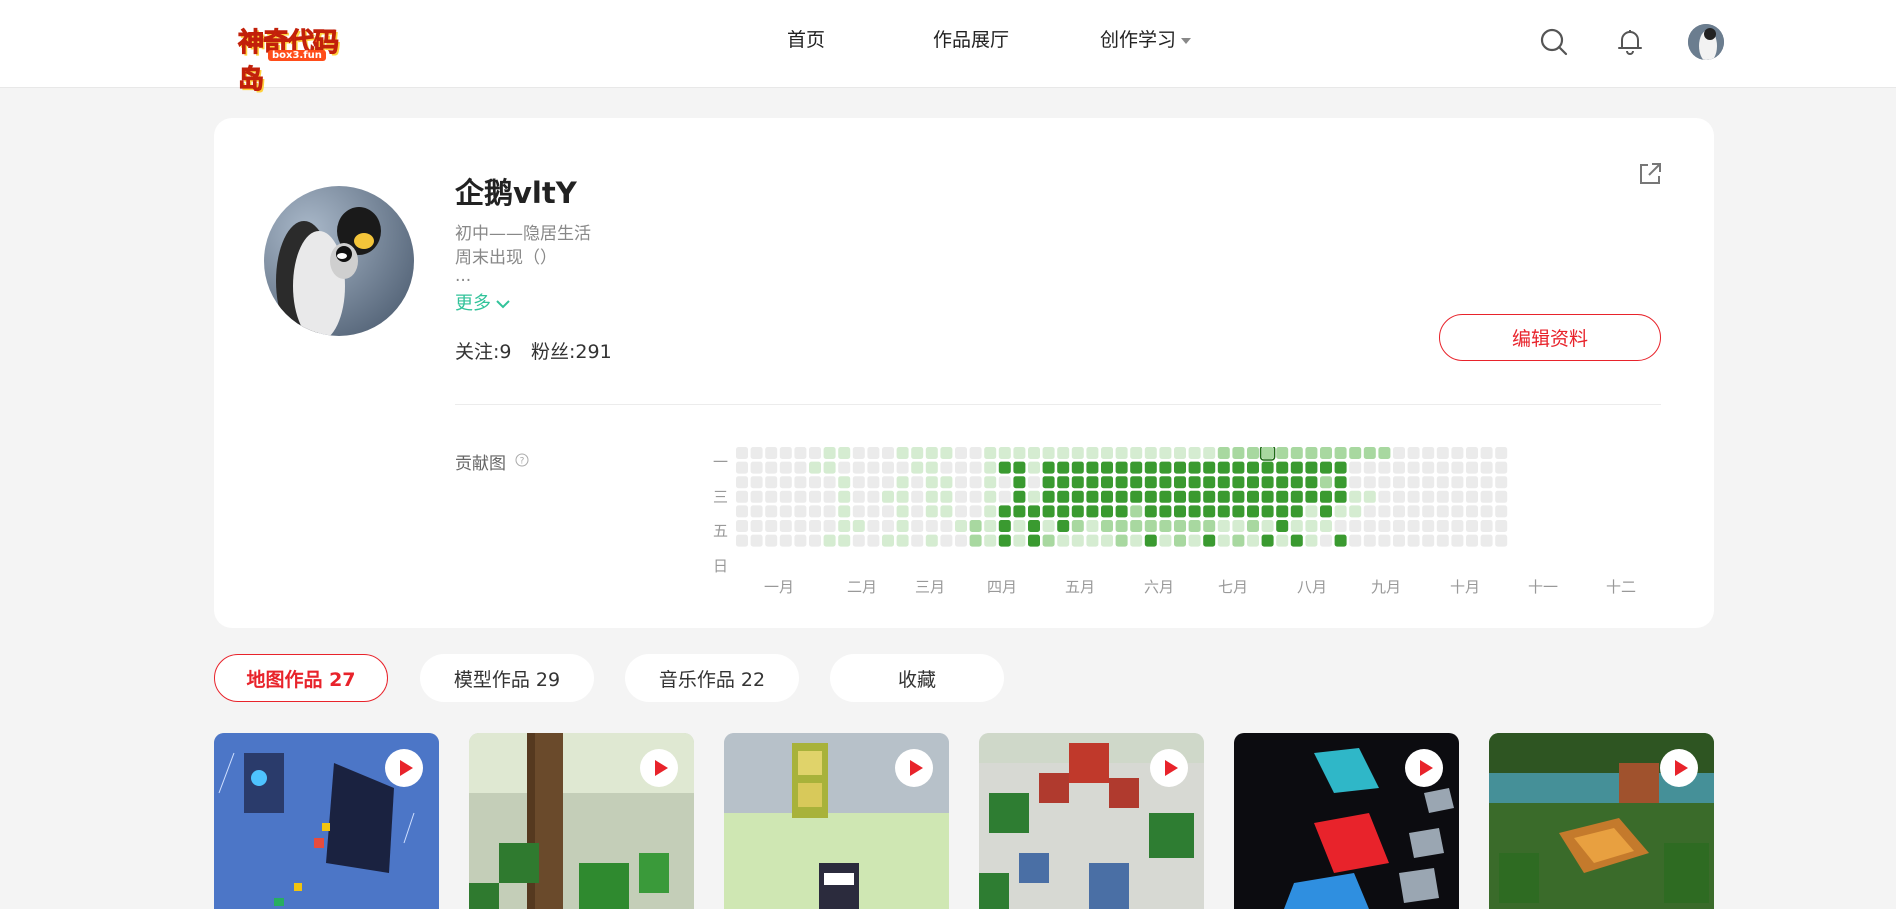 The image size is (1896, 909). Describe the element at coordinates (301, 678) in the screenshot. I see `tab-maps: 地图作品 27` at that location.